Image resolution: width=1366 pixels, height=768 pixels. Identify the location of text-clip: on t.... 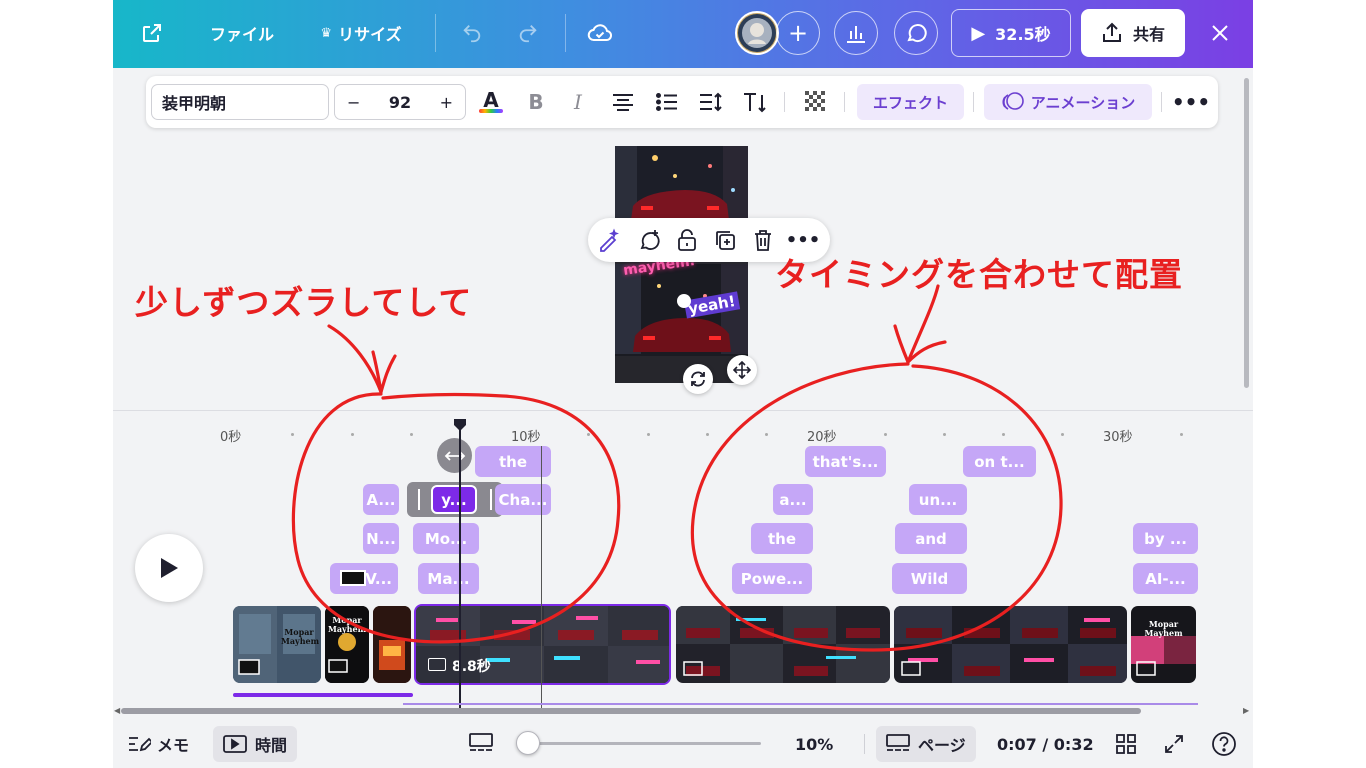
(999, 461).